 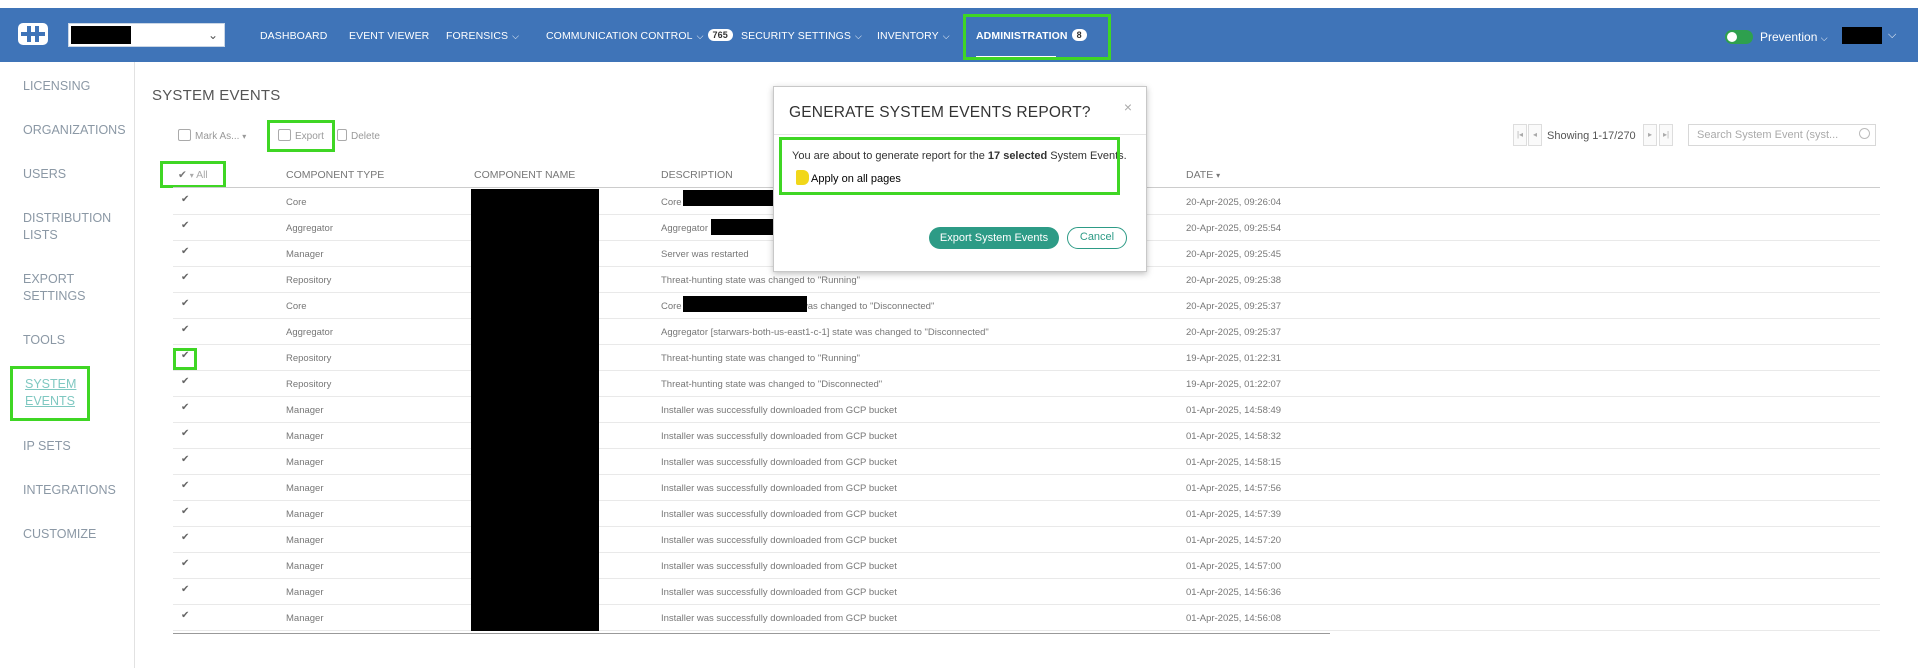 What do you see at coordinates (212, 135) in the screenshot?
I see `mark-as-button: Mark As... ▾` at bounding box center [212, 135].